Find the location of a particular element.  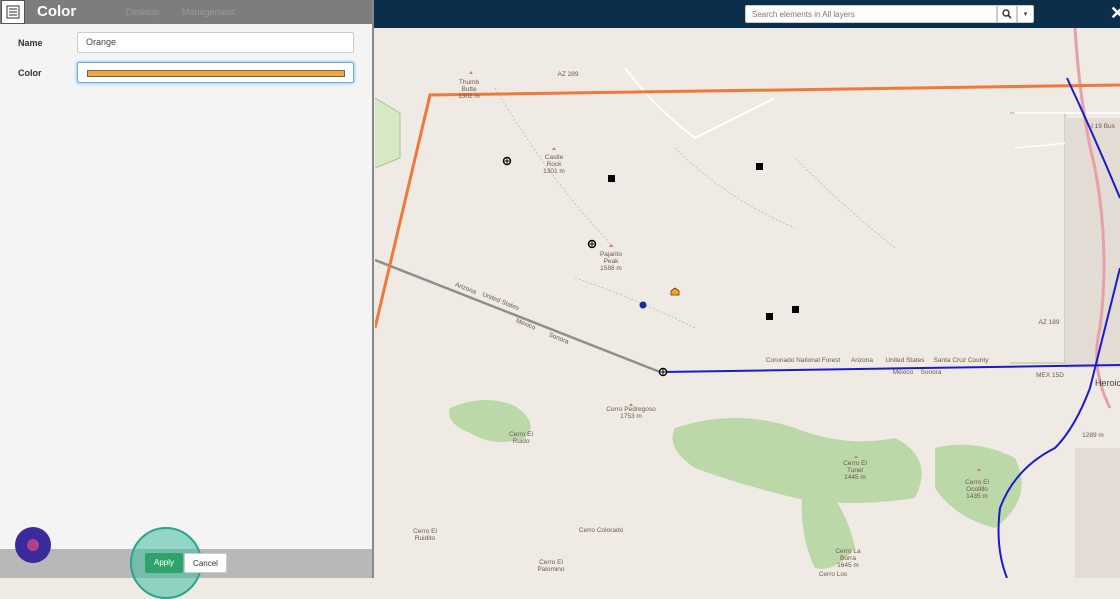

list-icon is located at coordinates (13, 12).